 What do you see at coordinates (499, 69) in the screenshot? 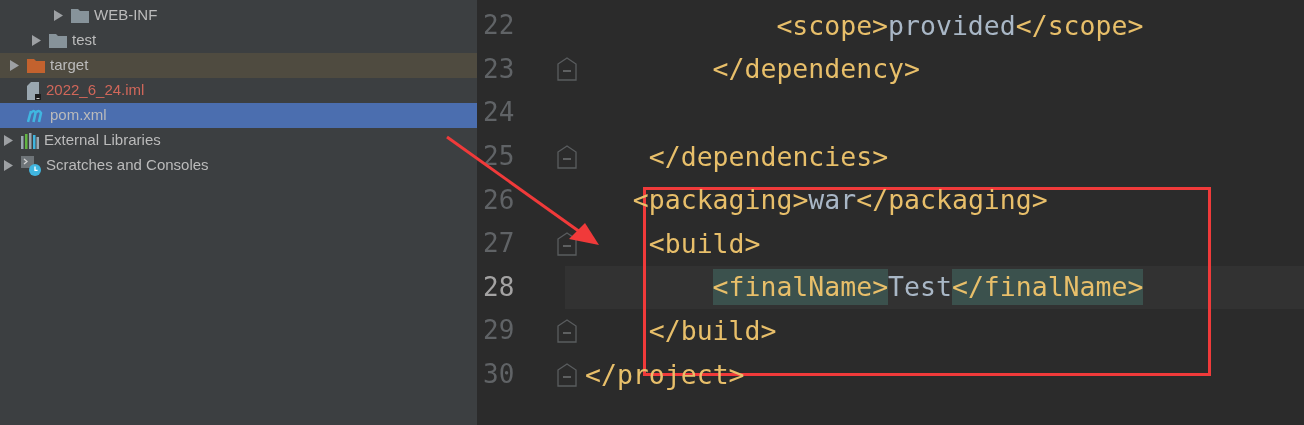
I see `line-number: 23` at bounding box center [499, 69].